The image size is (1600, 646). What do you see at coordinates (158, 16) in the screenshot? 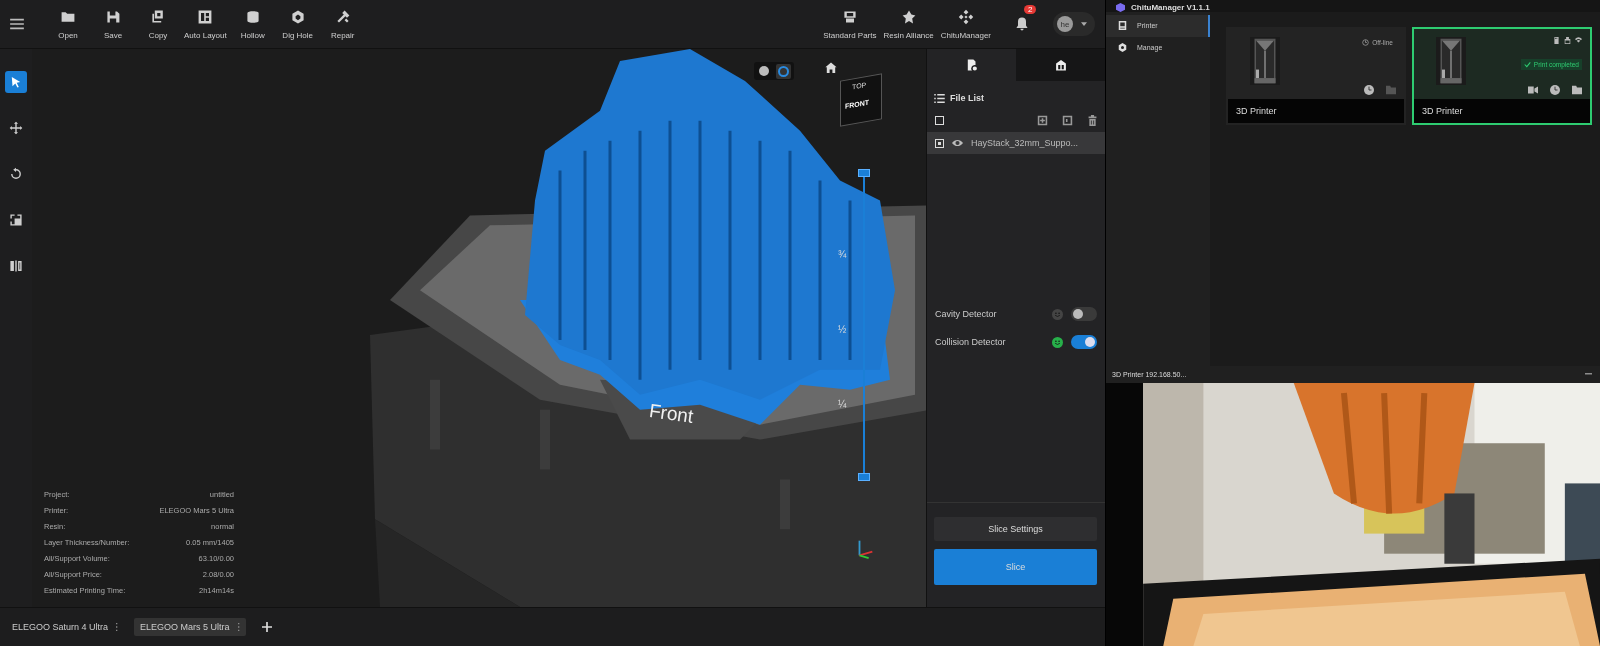
I see `copy-icon` at bounding box center [158, 16].